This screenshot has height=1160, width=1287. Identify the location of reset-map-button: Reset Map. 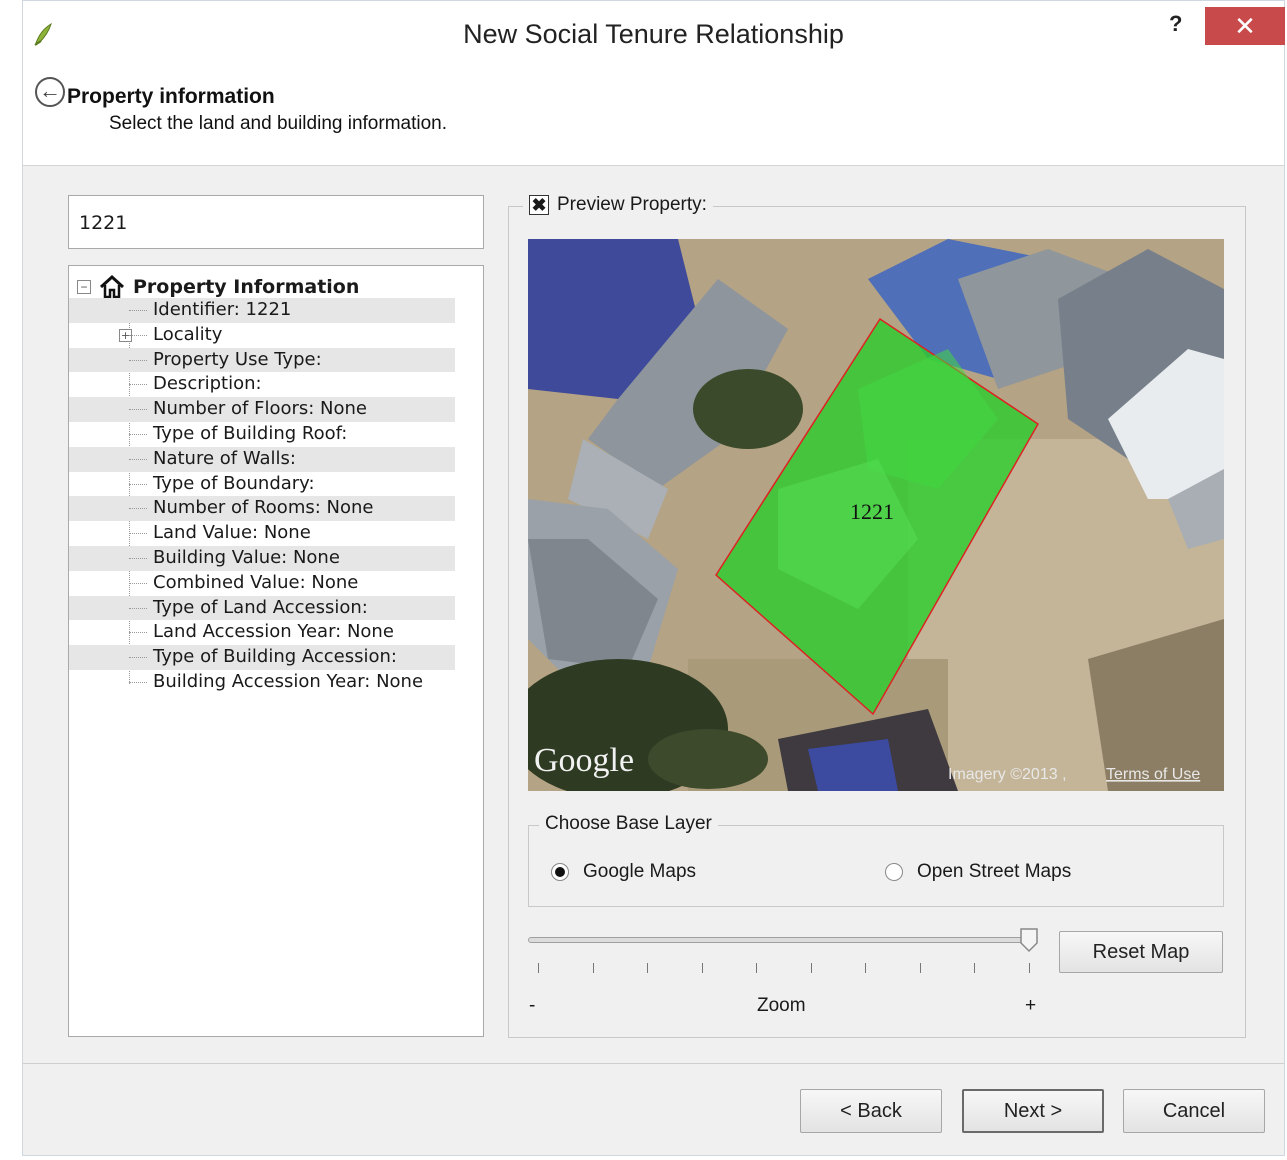
(1141, 952).